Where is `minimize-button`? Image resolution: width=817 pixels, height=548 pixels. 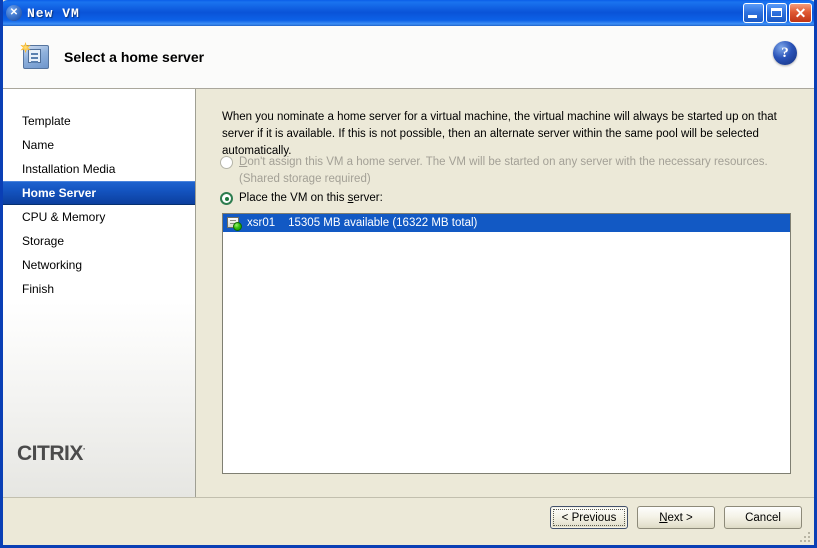
minimize-button is located at coordinates (753, 13).